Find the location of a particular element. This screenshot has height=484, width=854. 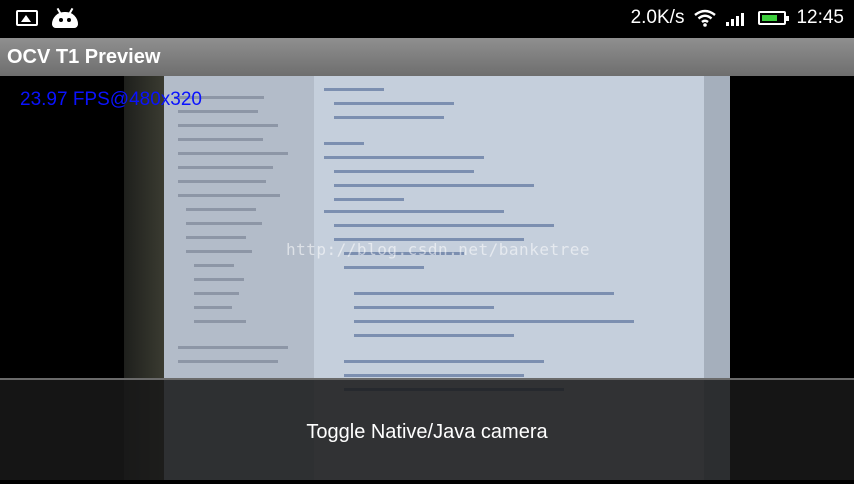

android-icon is located at coordinates (65, 17).